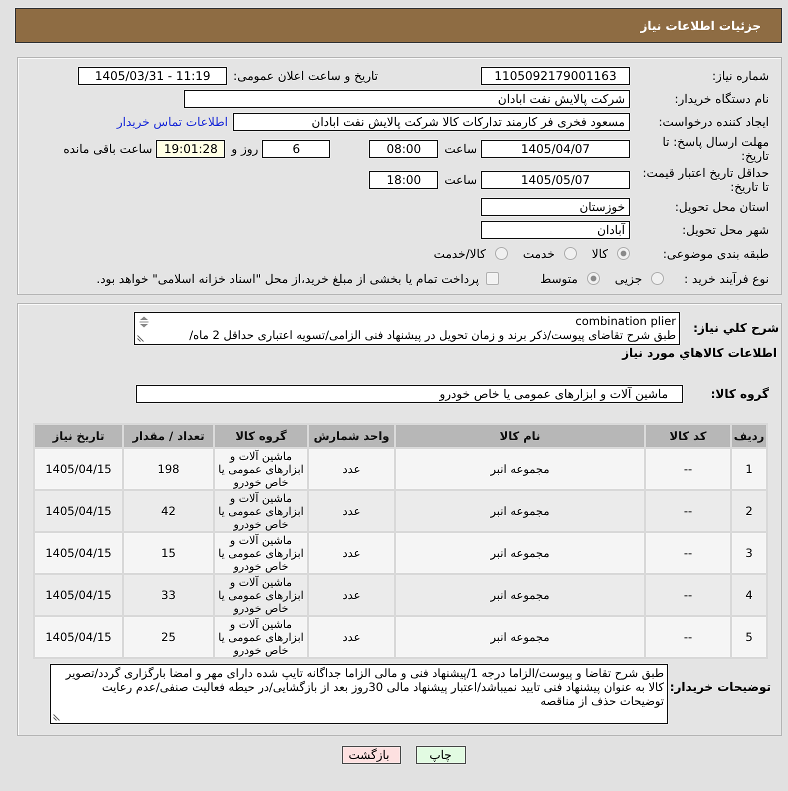  I want to click on table-cell: 2, so click(749, 511).